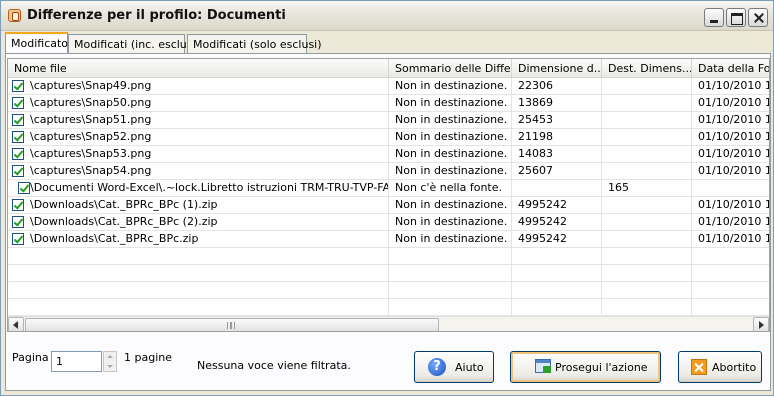 This screenshot has width=774, height=396. Describe the element at coordinates (91, 85) in the screenshot. I see `file-name-cell-text: \captures\Snap49.png` at that location.